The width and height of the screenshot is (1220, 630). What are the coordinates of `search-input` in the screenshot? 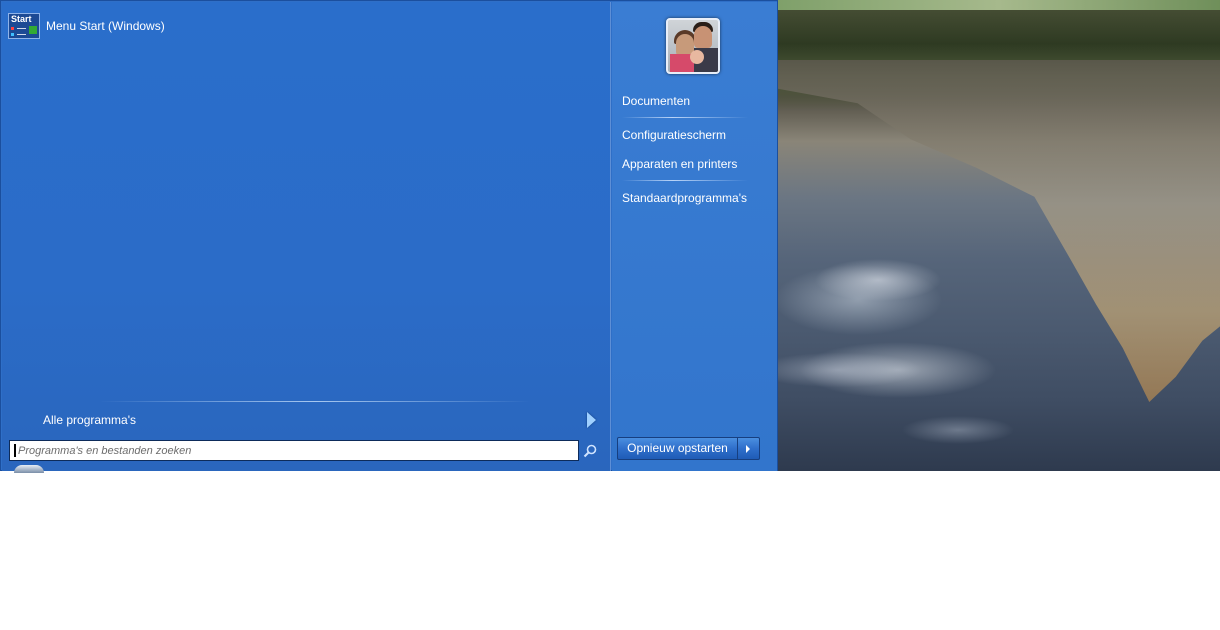 It's located at (293, 450).